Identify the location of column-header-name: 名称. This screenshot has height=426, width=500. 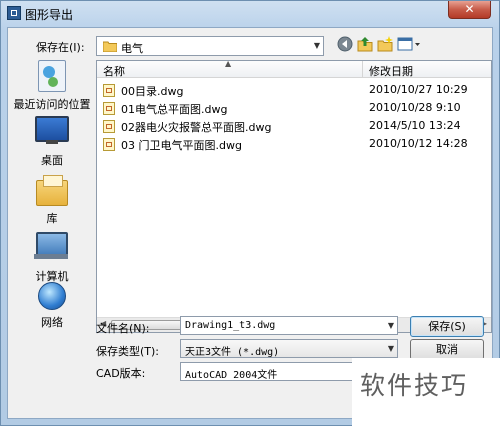
(114, 71).